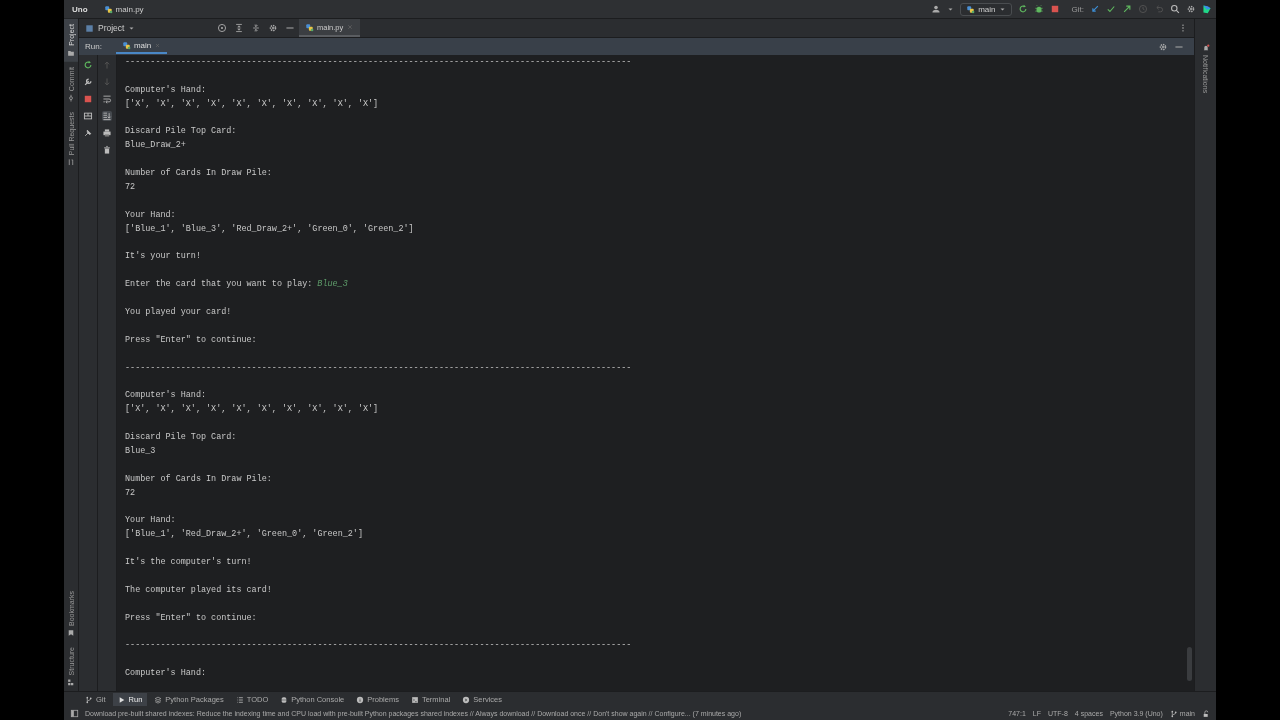  Describe the element at coordinates (1189, 664) in the screenshot. I see `scrollbar-thumb` at that location.